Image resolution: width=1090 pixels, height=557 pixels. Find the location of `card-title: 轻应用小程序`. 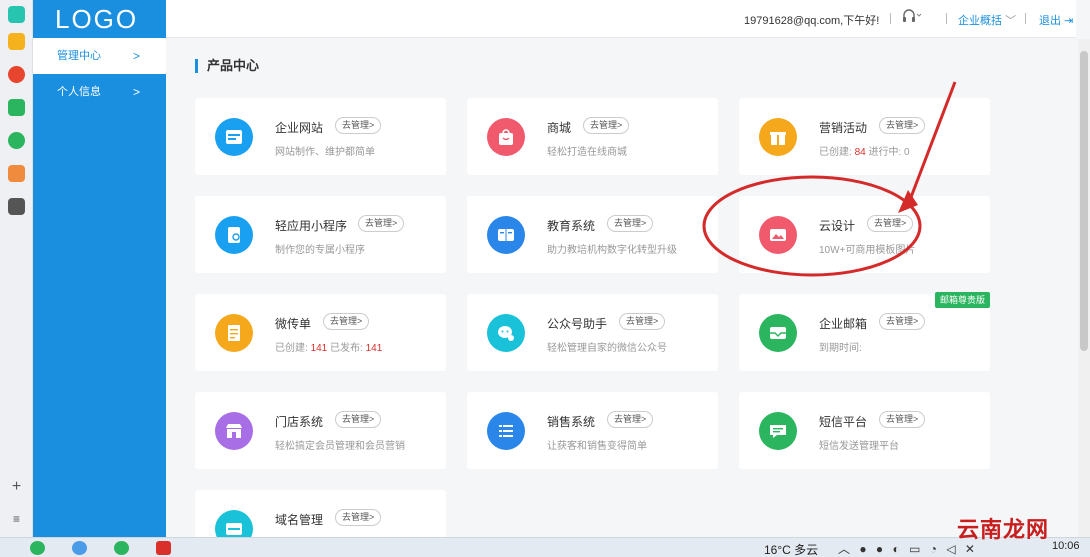

card-title: 轻应用小程序 is located at coordinates (311, 226).